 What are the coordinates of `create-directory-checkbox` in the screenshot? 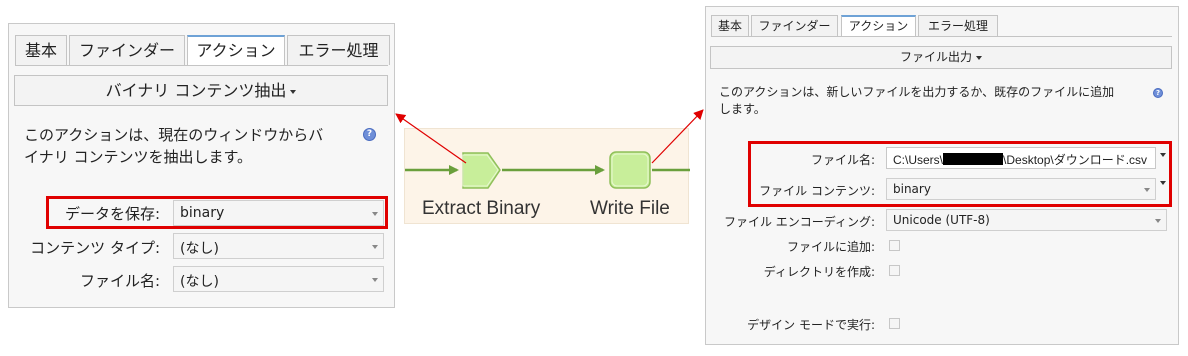 It's located at (894, 270).